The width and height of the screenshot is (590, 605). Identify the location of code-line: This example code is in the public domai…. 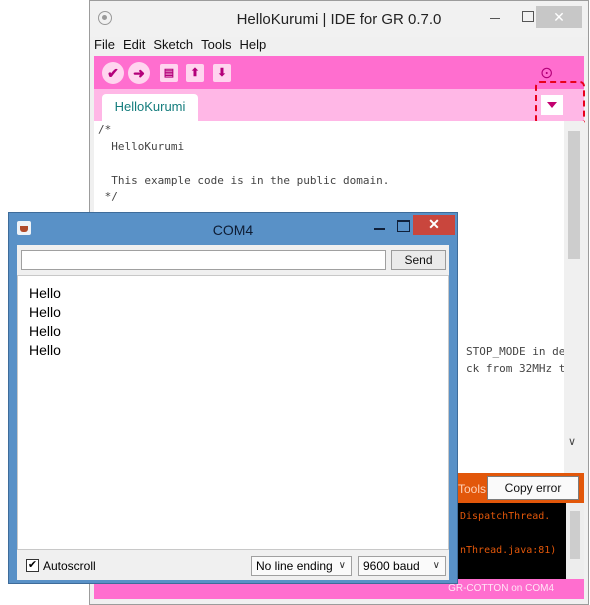
(244, 180).